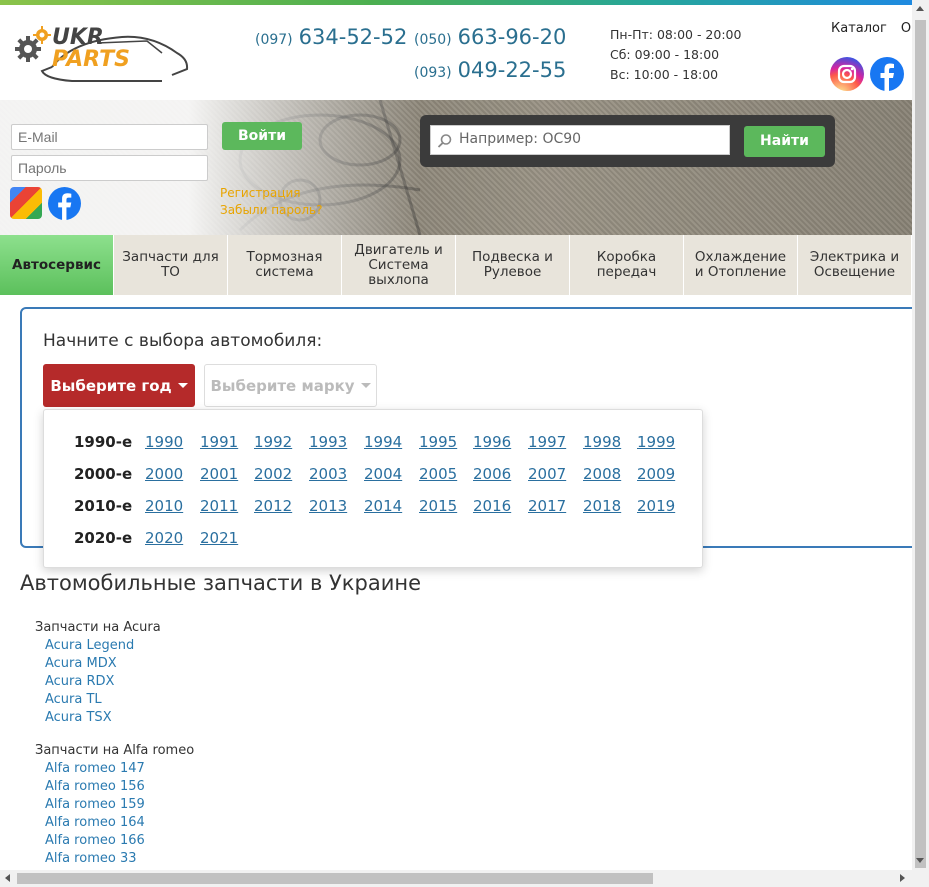 This screenshot has width=929, height=887. Describe the element at coordinates (271, 193) in the screenshot. I see `register-link: Регистрация` at that location.